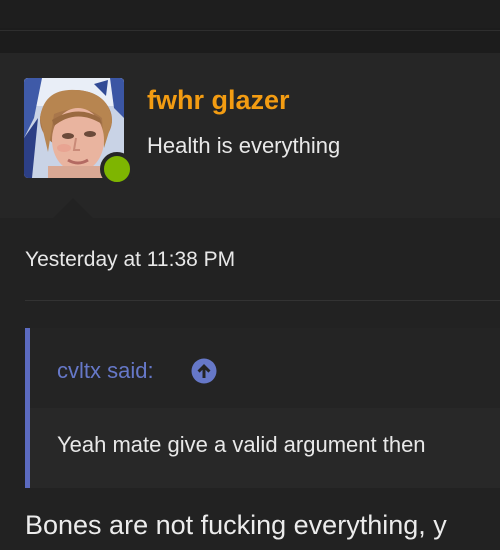 This screenshot has width=500, height=550. Describe the element at coordinates (130, 260) in the screenshot. I see `post-timestamp-link: Yesterday at 11:38 PM` at that location.